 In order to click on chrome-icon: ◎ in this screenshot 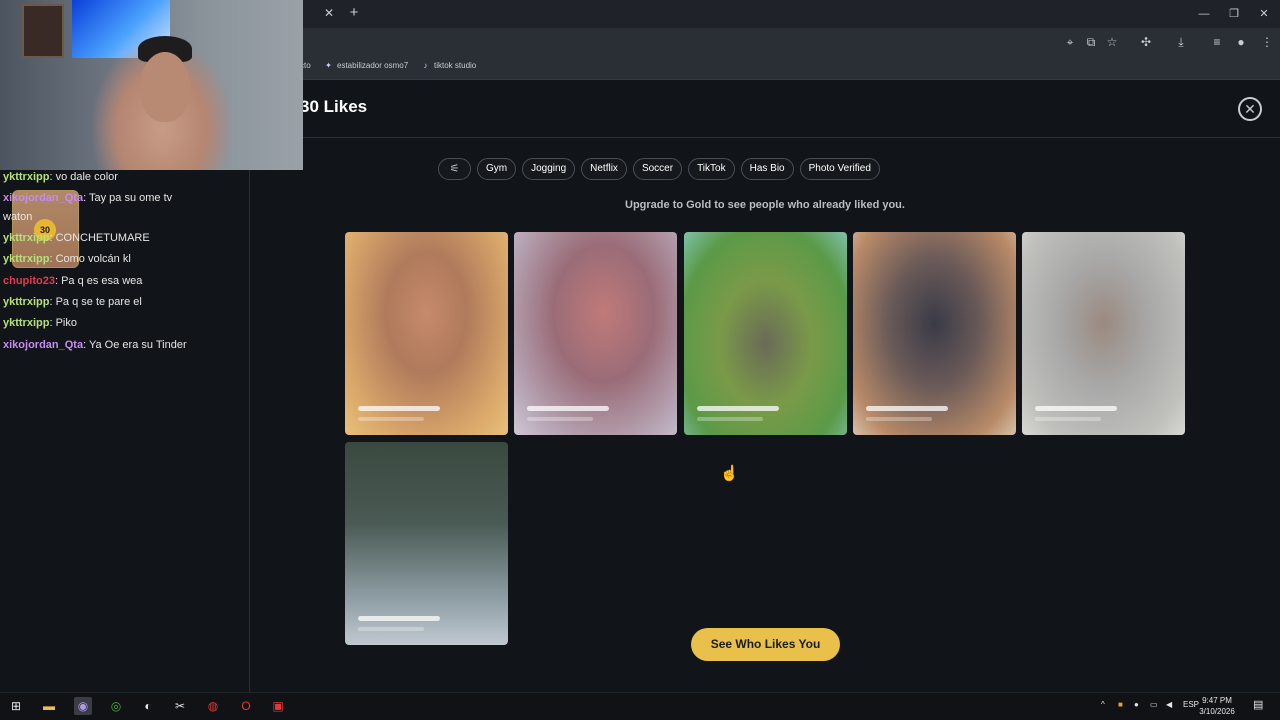, I will do `click(116, 706)`.